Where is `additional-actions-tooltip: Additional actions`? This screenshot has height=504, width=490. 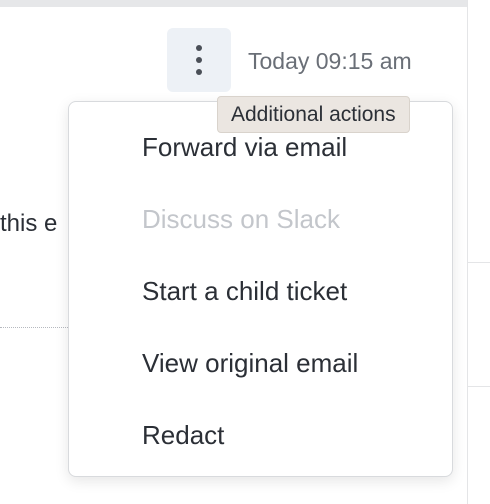 additional-actions-tooltip: Additional actions is located at coordinates (313, 114).